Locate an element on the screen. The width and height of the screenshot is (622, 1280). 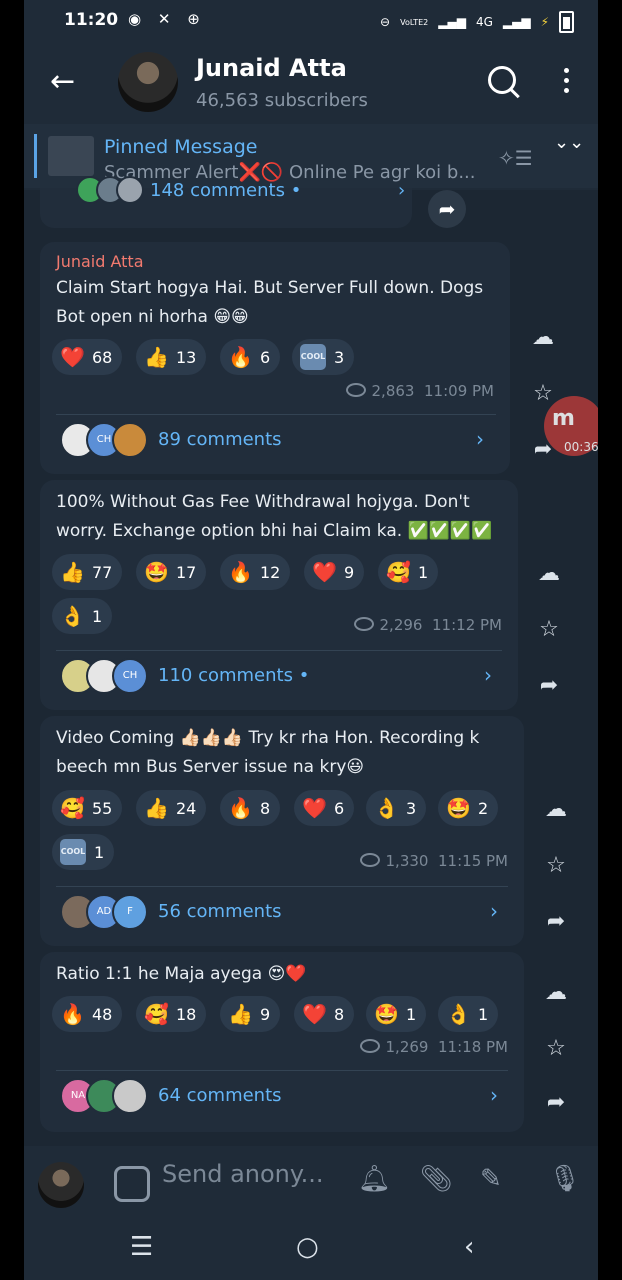
comments-link: 89 comments is located at coordinates (220, 439).